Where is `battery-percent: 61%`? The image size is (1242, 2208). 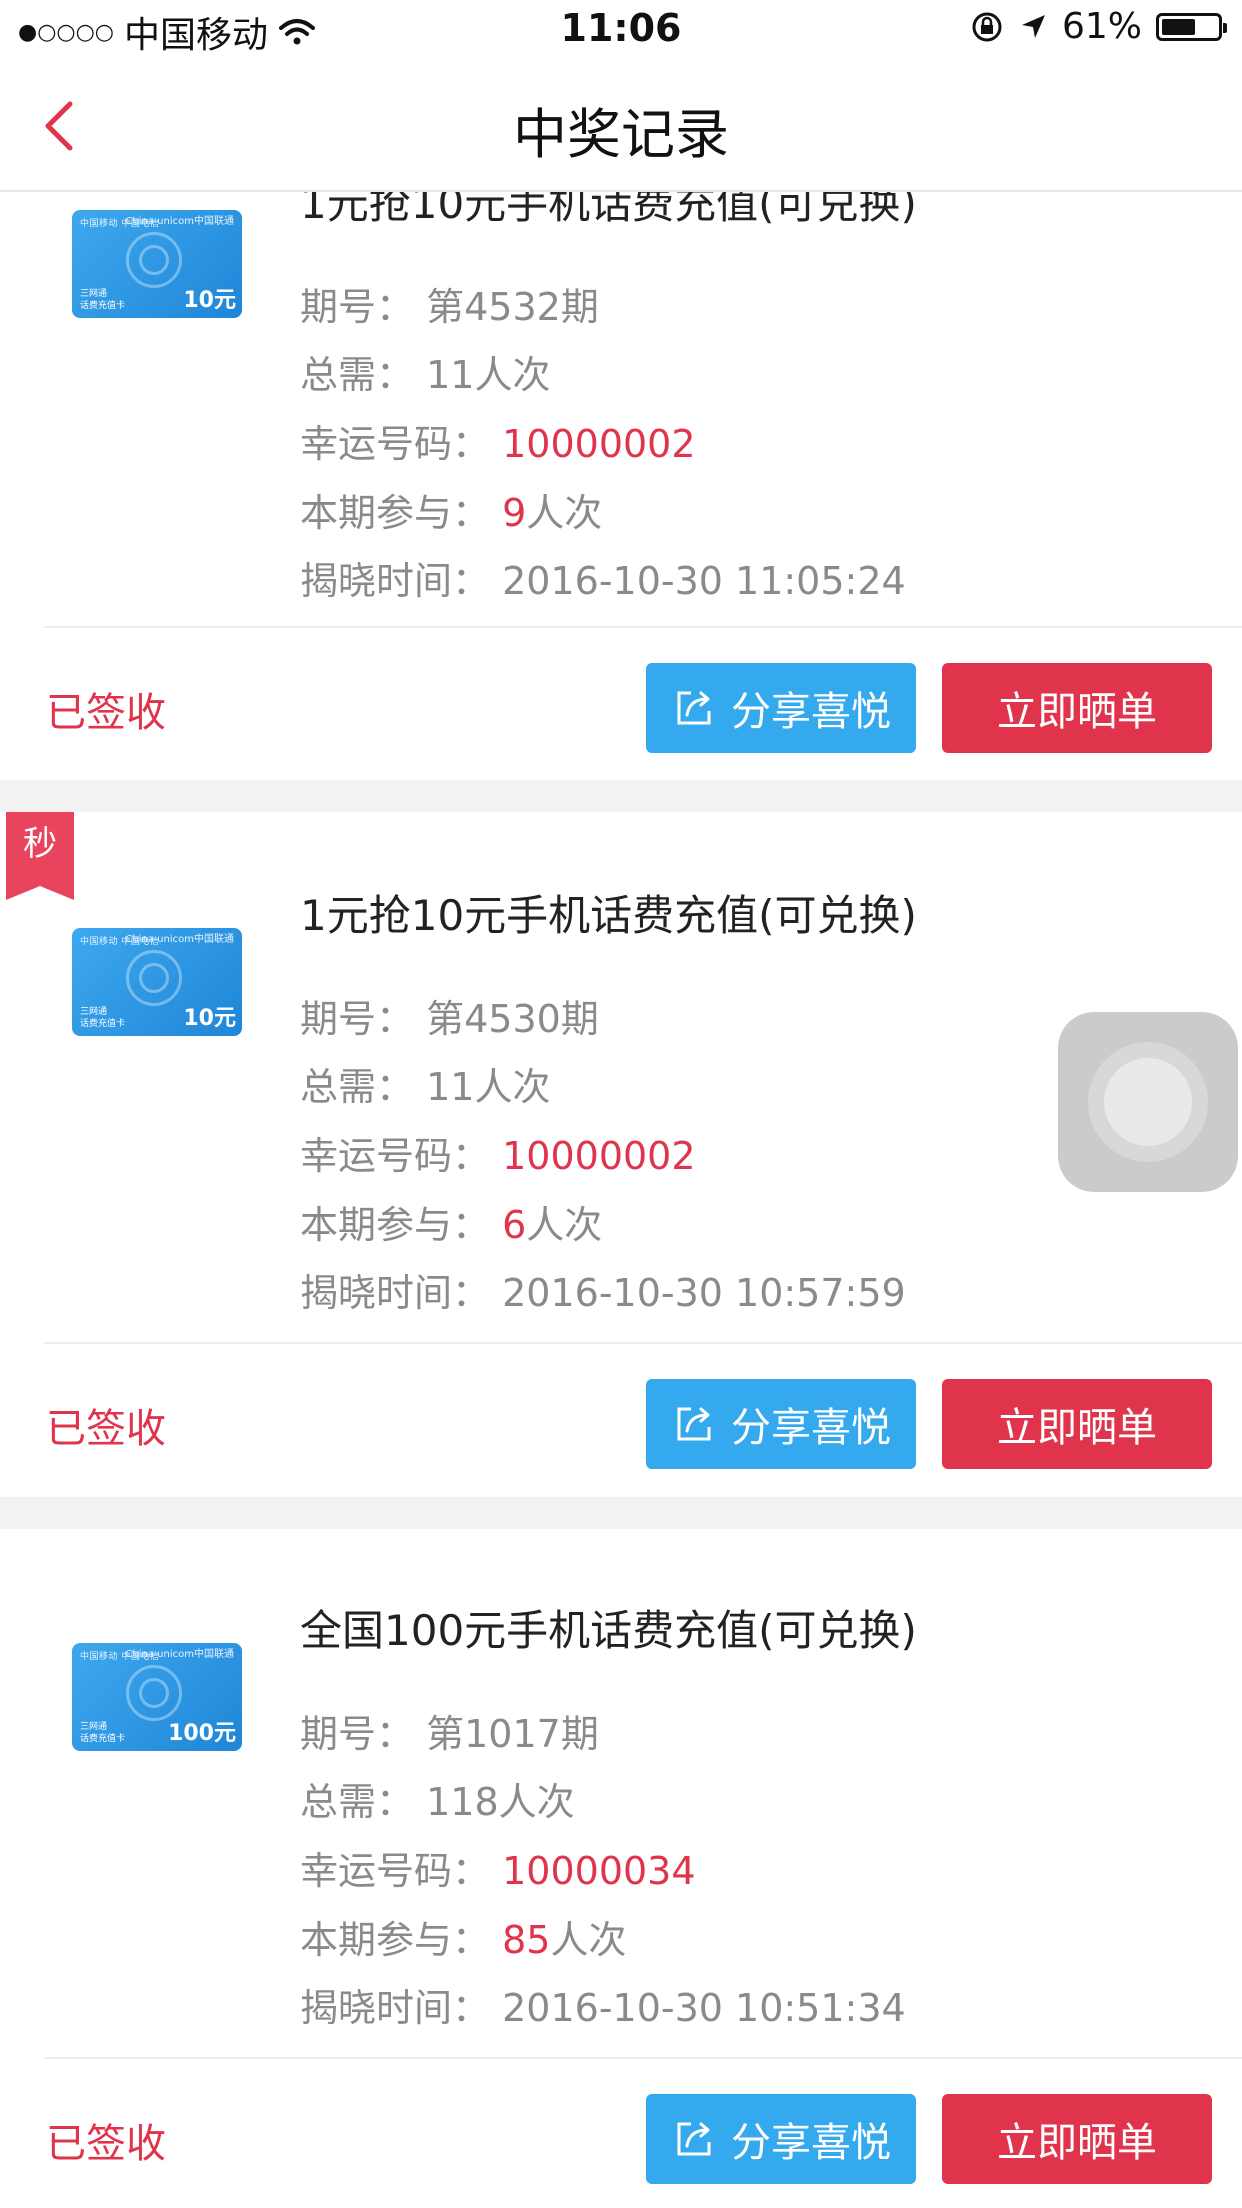
battery-percent: 61% is located at coordinates (1101, 26).